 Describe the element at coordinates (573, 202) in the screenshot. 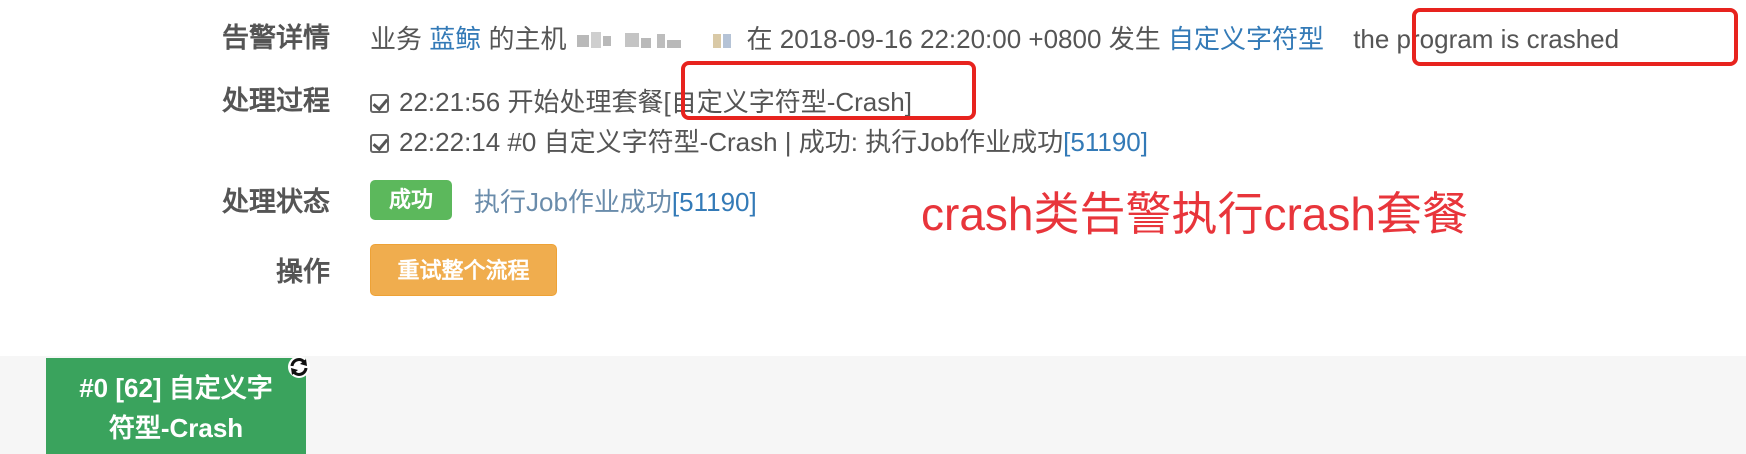

I see `status-text-link: 执行Job作业成功` at that location.